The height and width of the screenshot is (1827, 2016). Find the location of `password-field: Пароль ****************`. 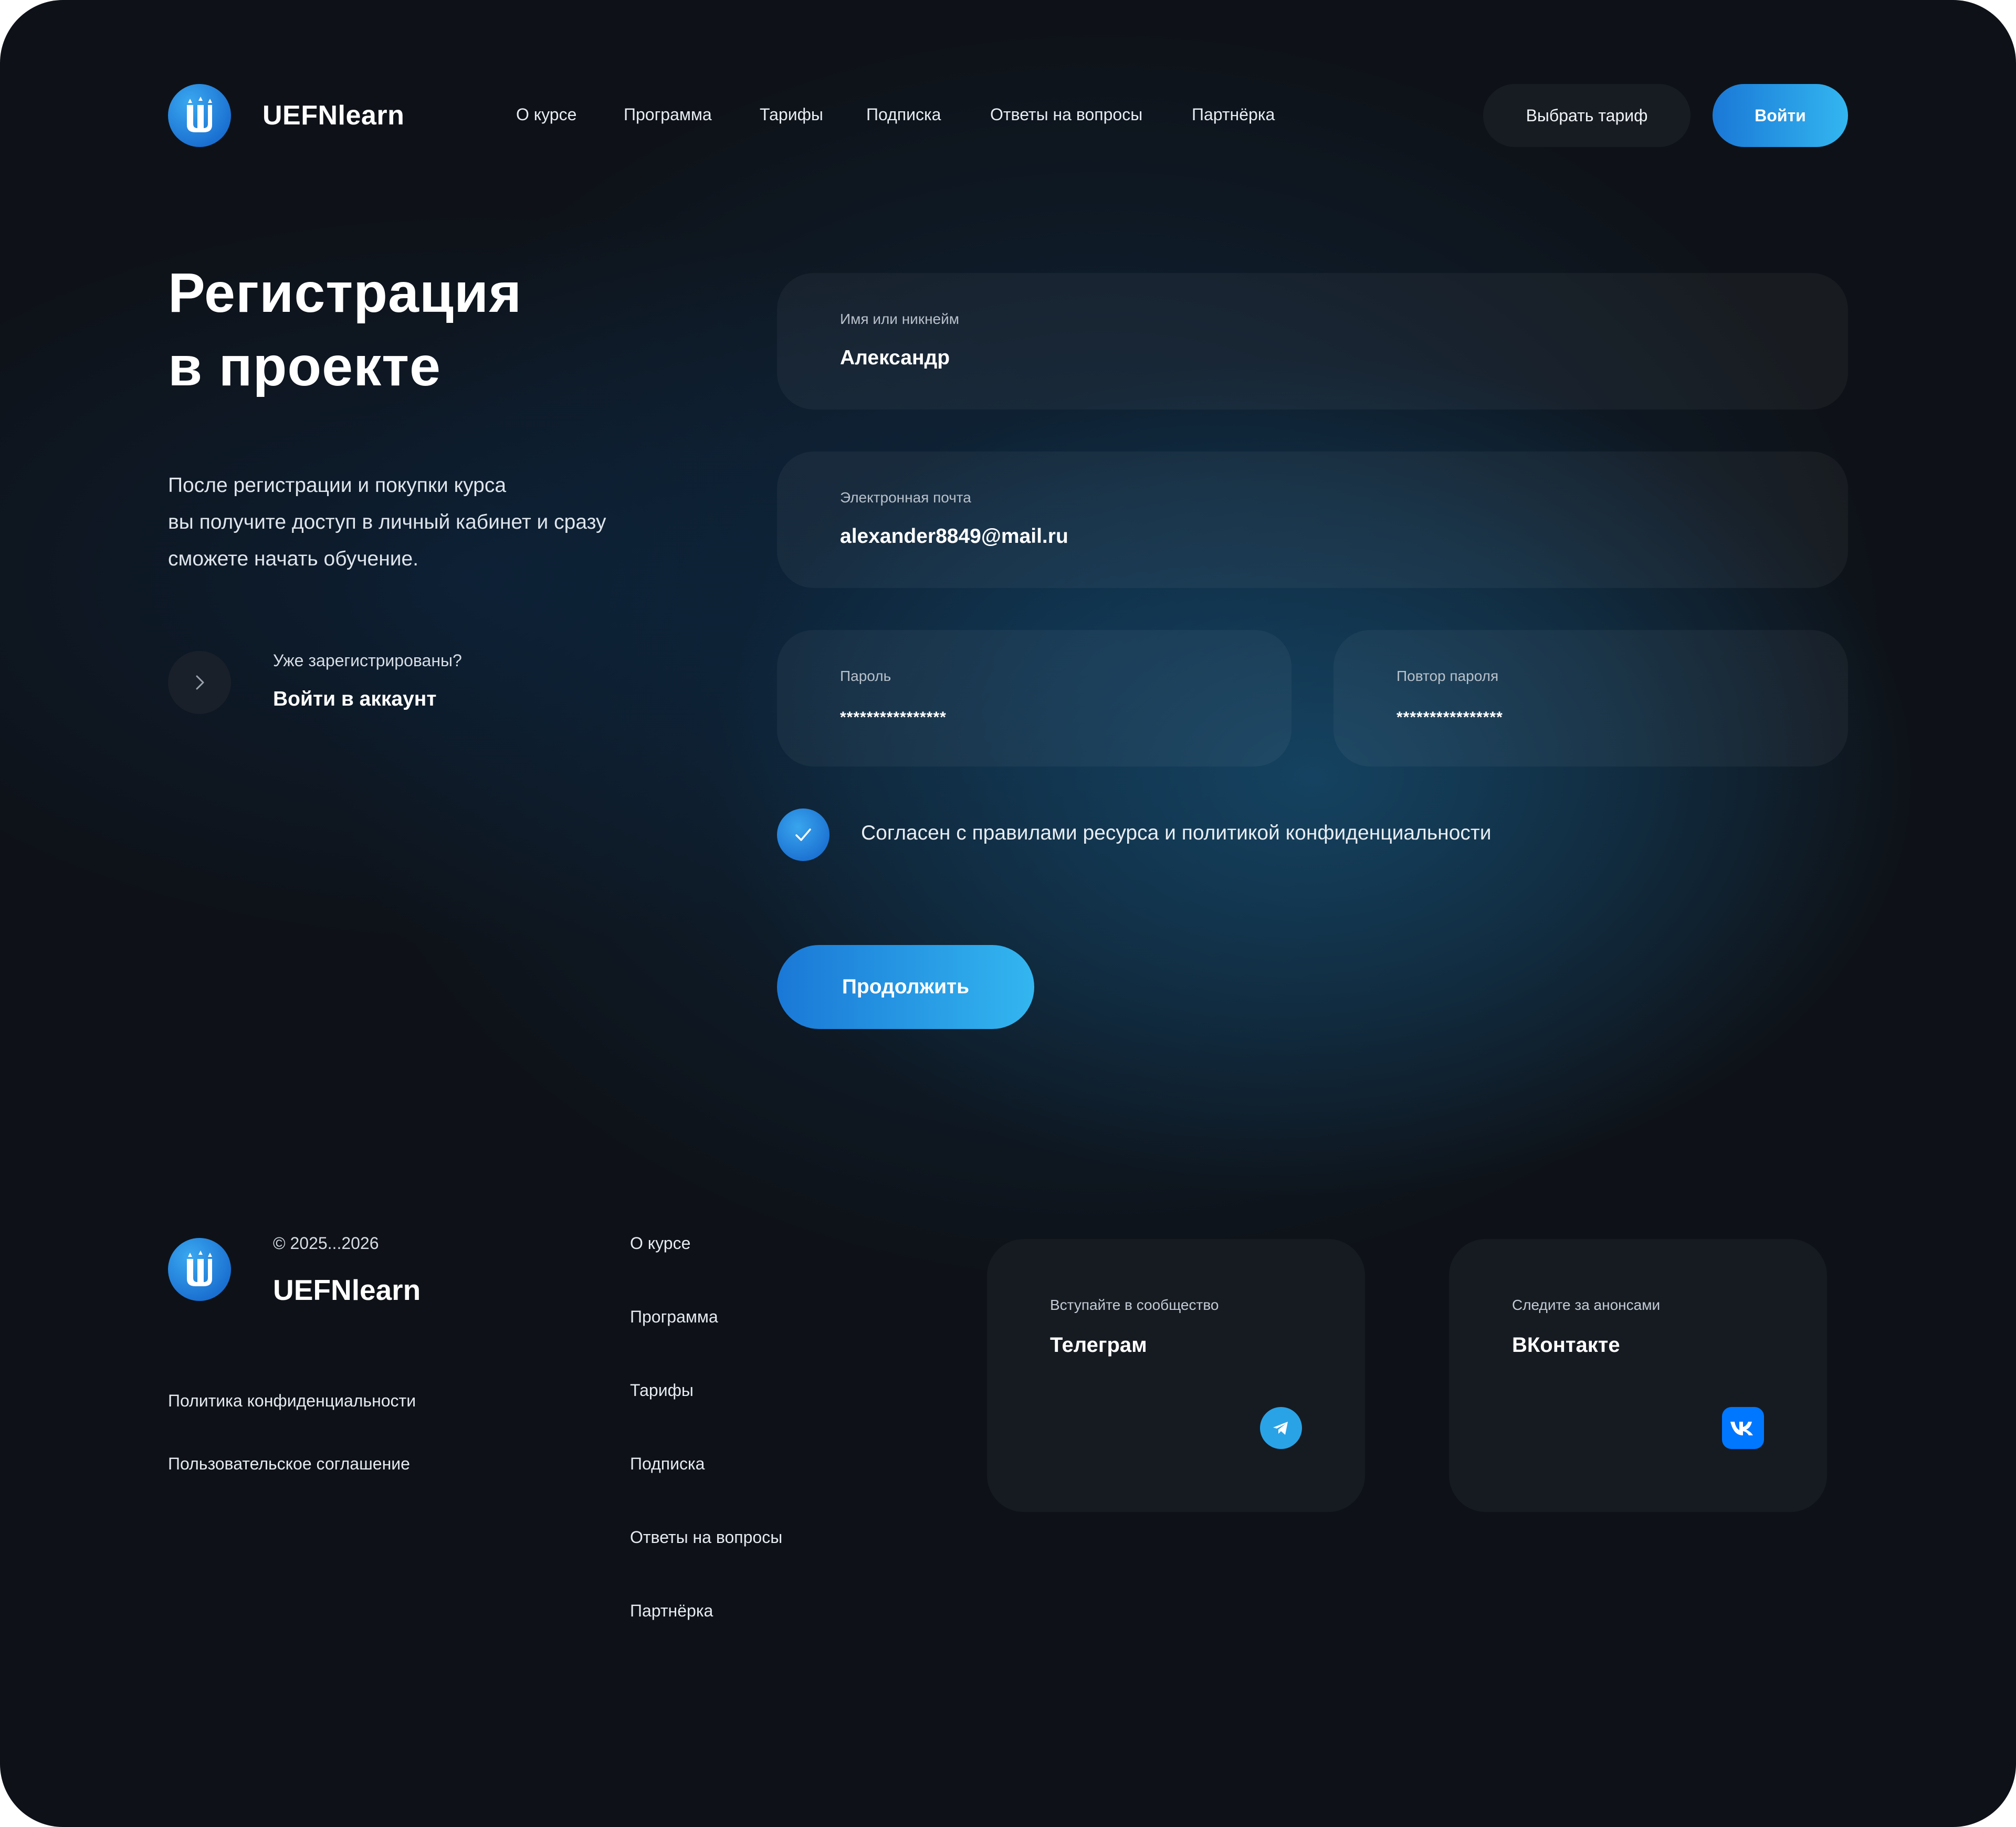

password-field: Пароль **************** is located at coordinates (1034, 698).